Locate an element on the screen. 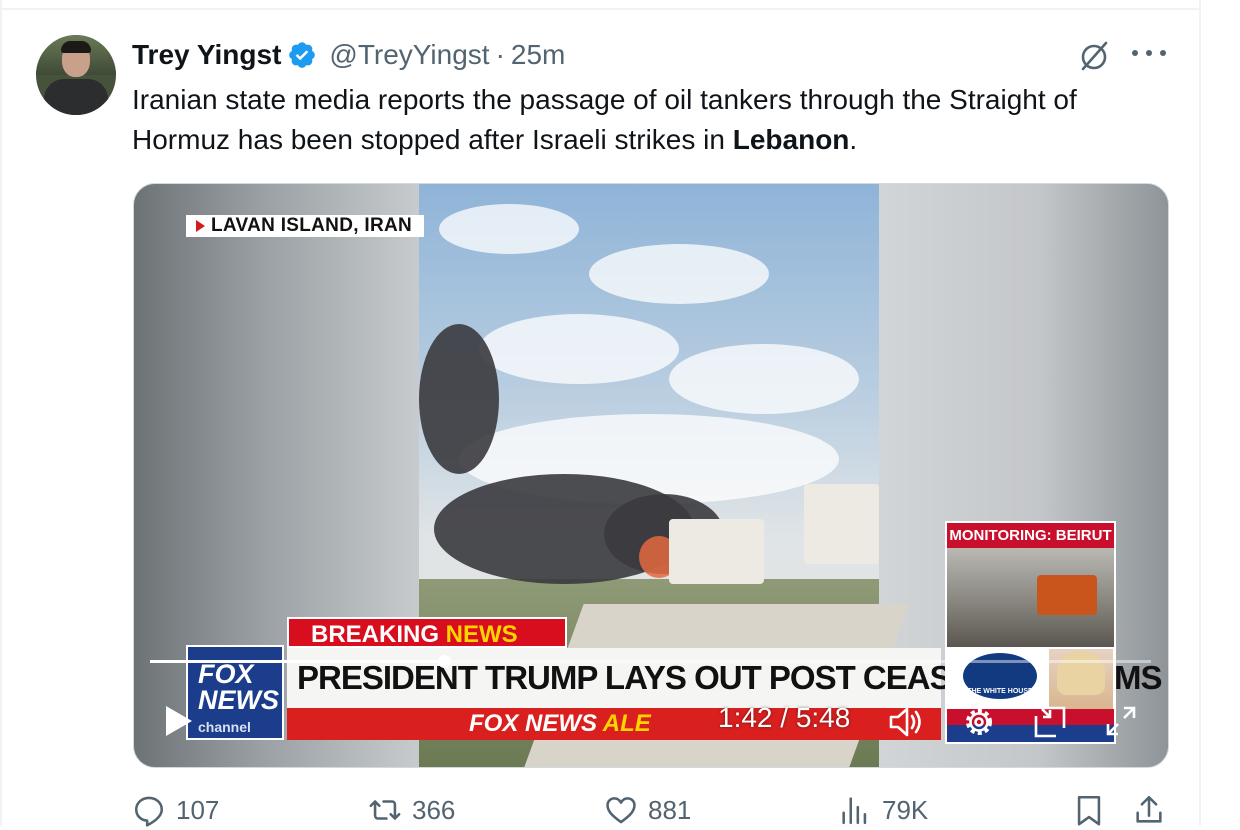  repost-icon is located at coordinates (385, 810).